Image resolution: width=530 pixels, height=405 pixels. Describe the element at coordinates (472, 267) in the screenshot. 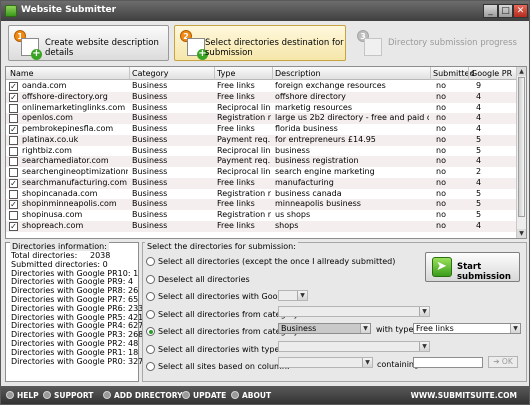

I see `start-submission-button: Start submission` at that location.